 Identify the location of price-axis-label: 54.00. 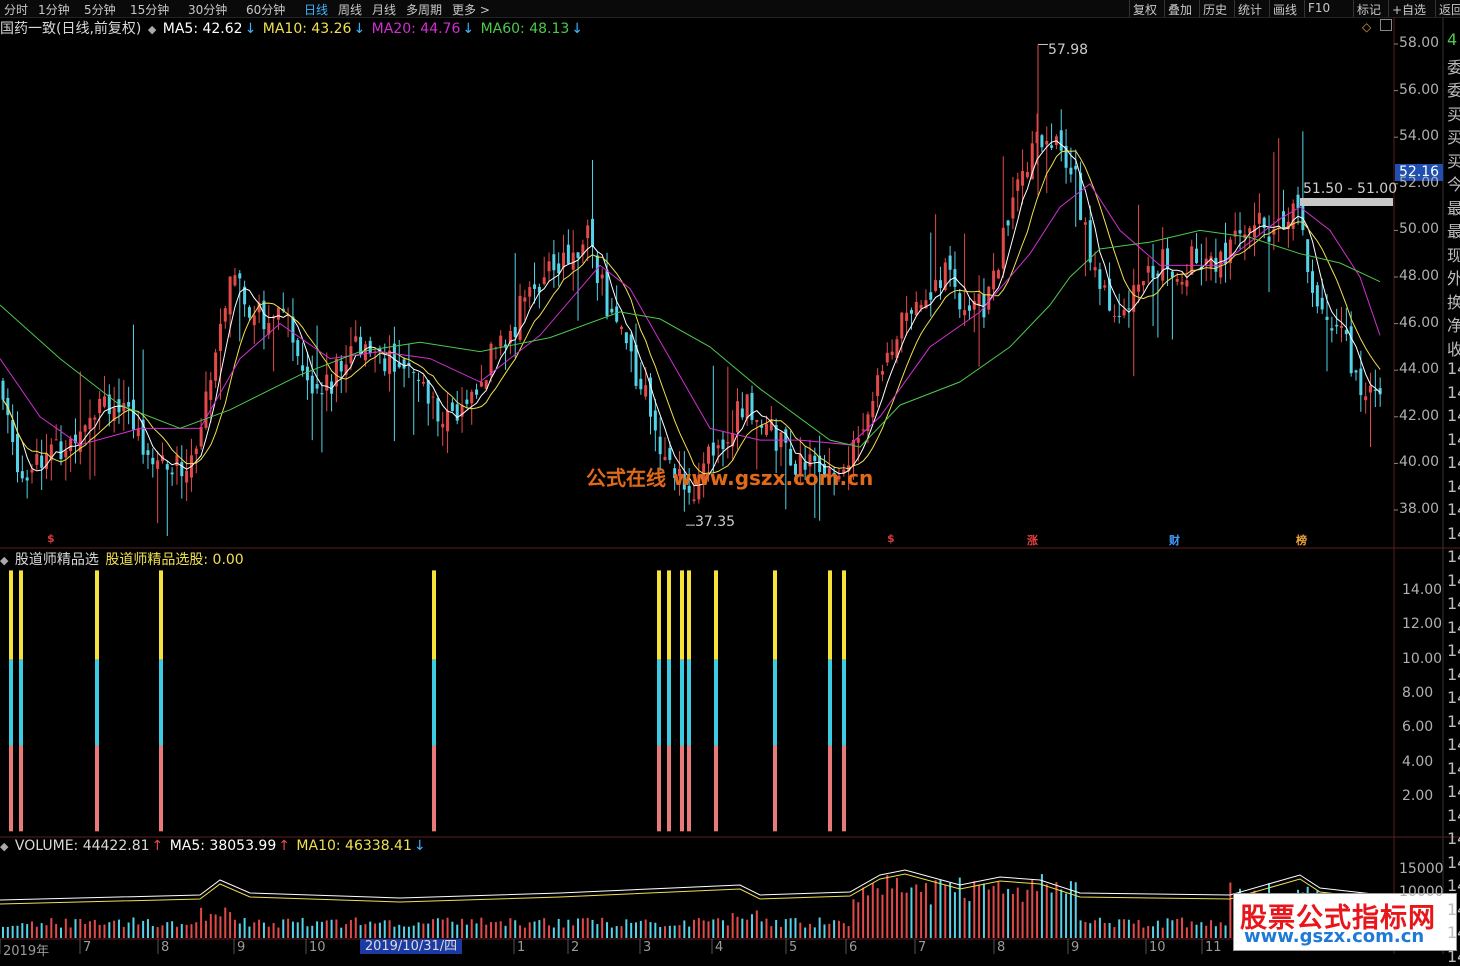
(1419, 136).